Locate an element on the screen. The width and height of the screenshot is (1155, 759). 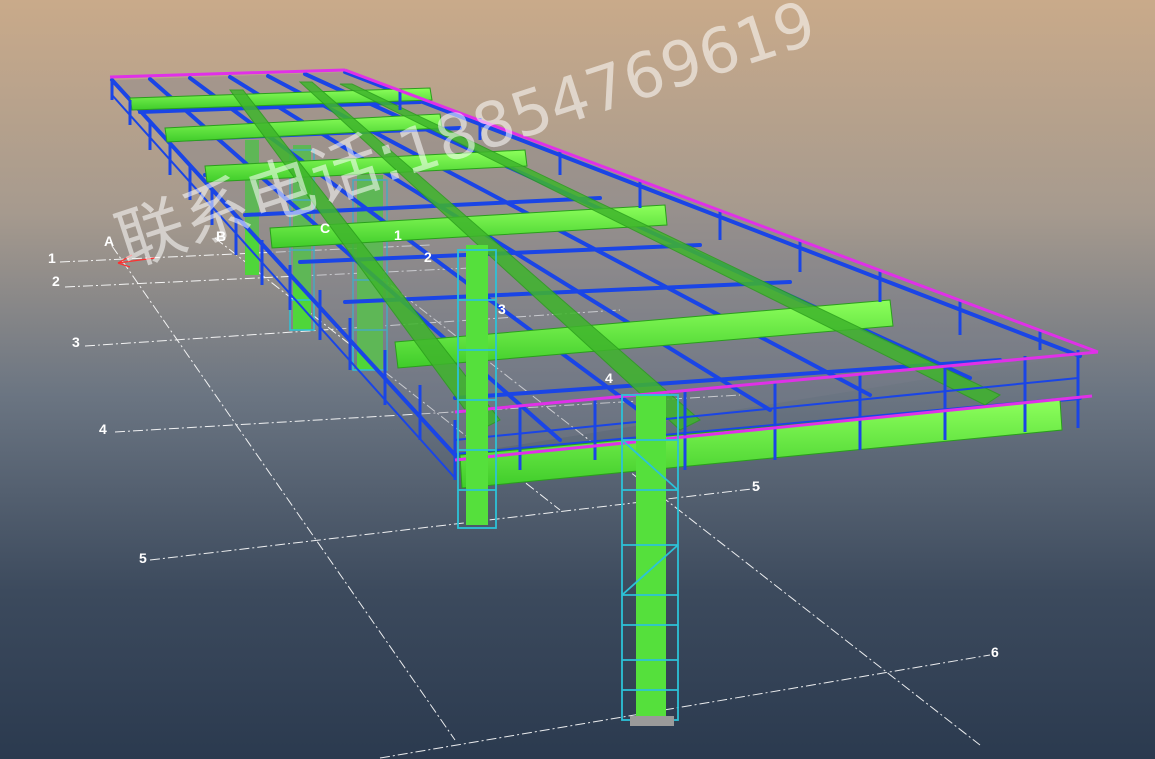
grid-label-3-left: 3 is located at coordinates (76, 342).